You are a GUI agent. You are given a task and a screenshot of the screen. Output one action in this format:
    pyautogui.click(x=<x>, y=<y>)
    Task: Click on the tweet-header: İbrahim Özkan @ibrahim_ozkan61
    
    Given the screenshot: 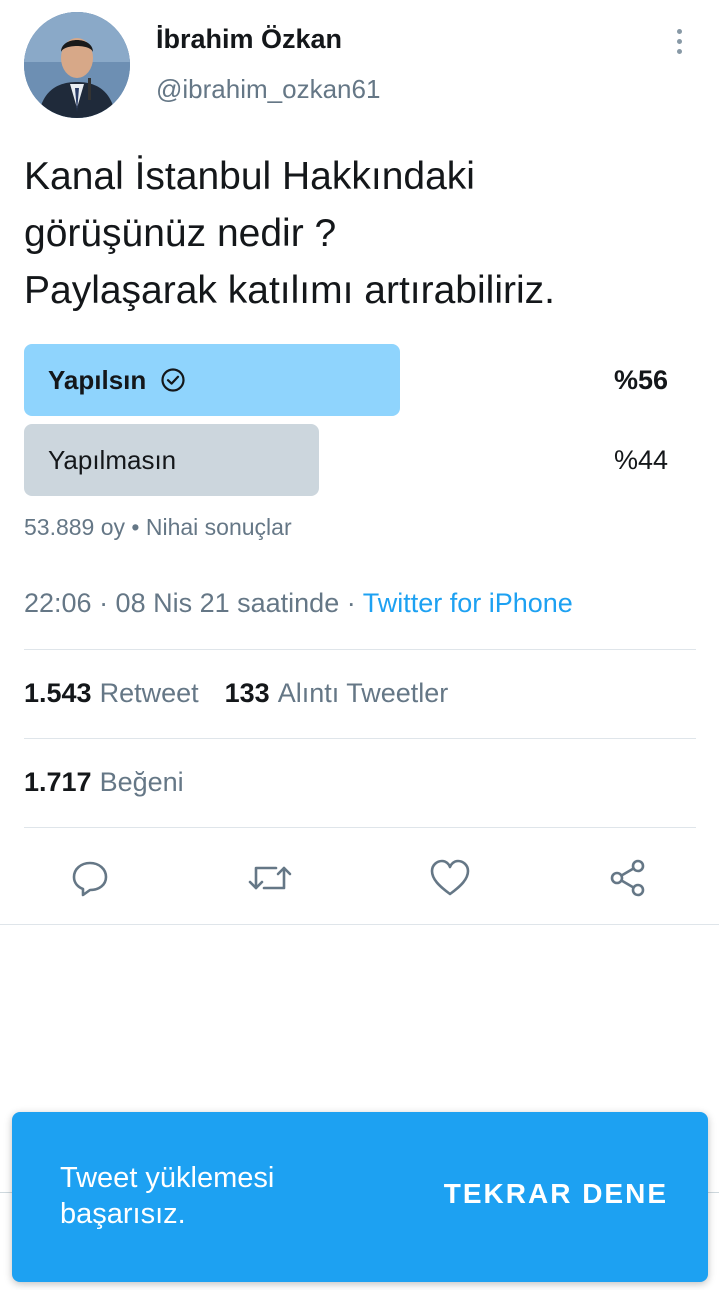 What is the action you would take?
    pyautogui.click(x=359, y=65)
    